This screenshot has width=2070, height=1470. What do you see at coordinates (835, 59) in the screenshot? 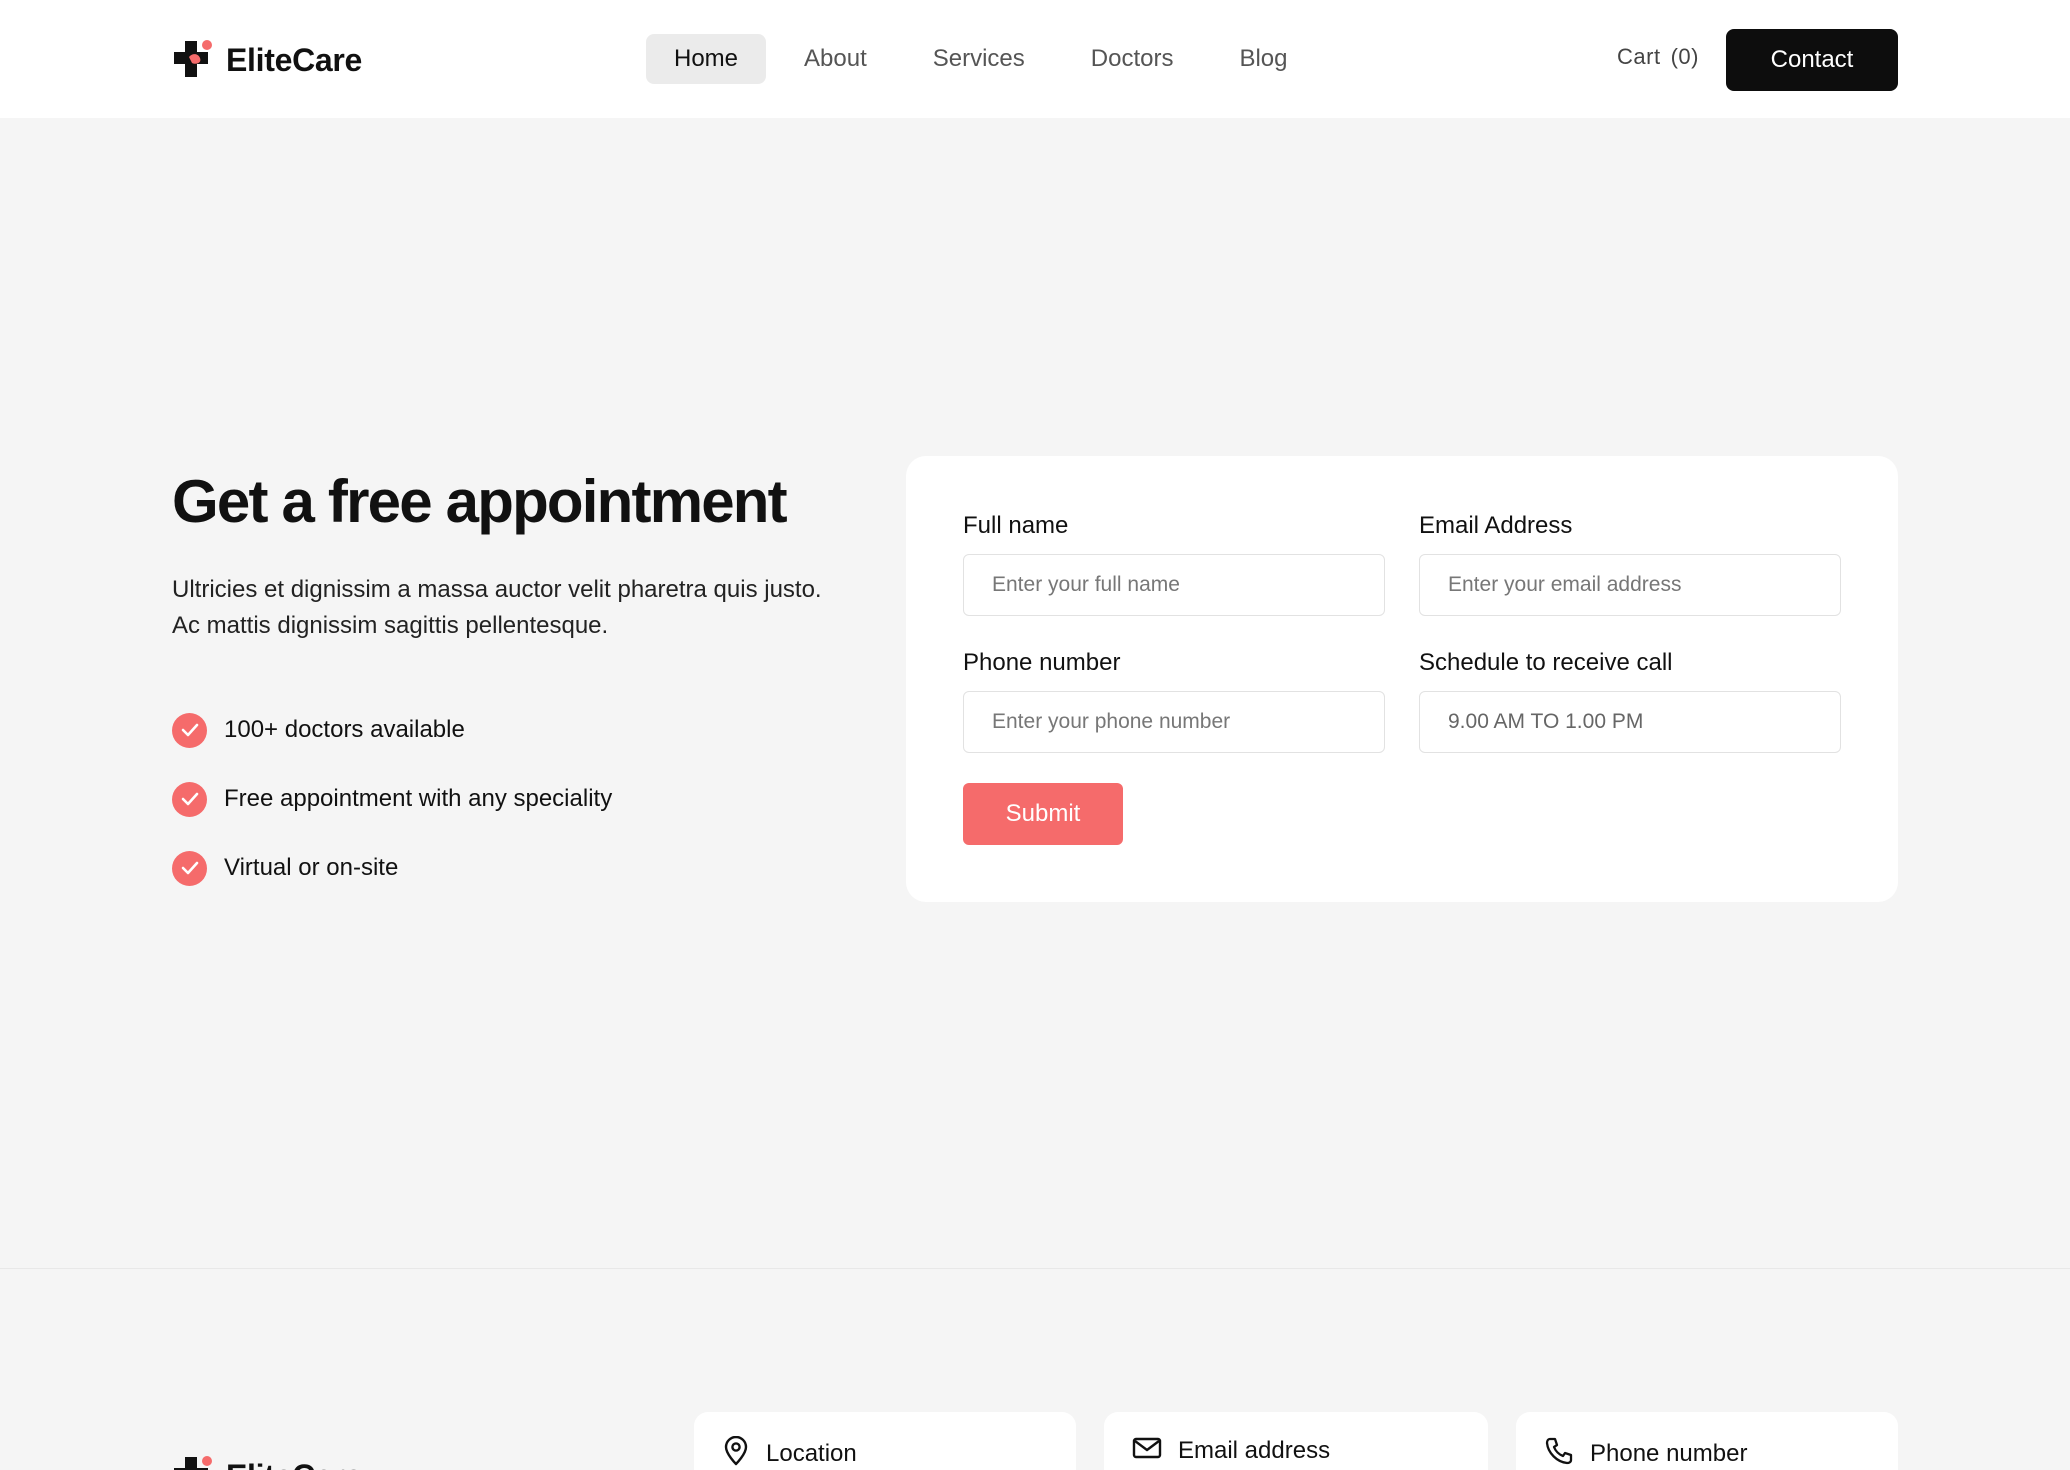
I see `nav-item-about: About` at bounding box center [835, 59].